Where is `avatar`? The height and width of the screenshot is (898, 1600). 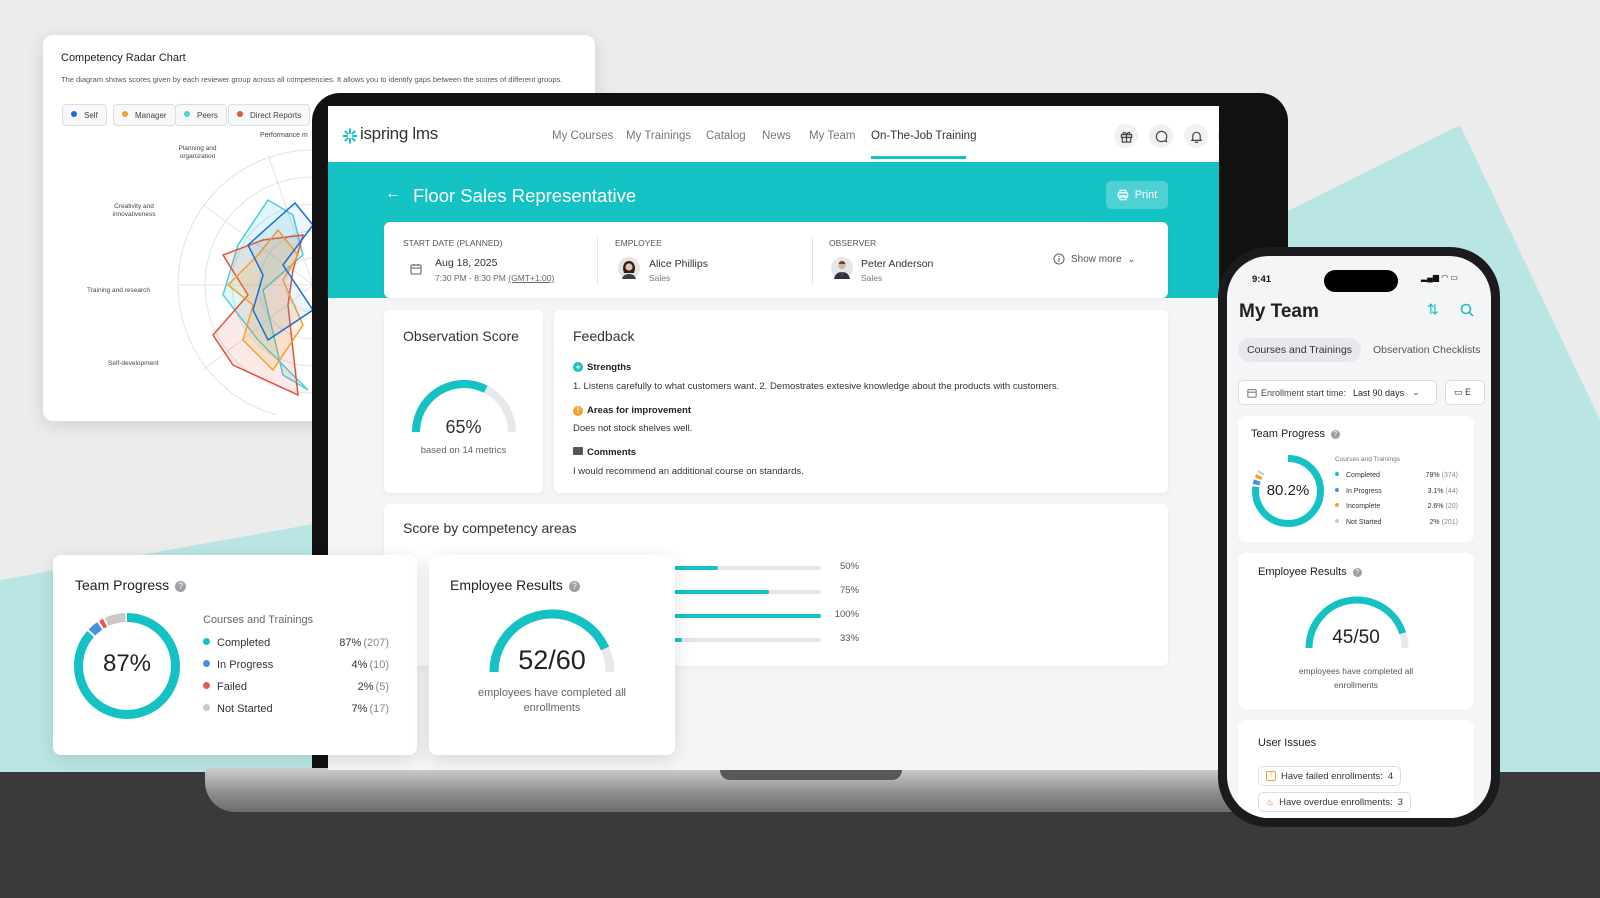 avatar is located at coordinates (1218, 136).